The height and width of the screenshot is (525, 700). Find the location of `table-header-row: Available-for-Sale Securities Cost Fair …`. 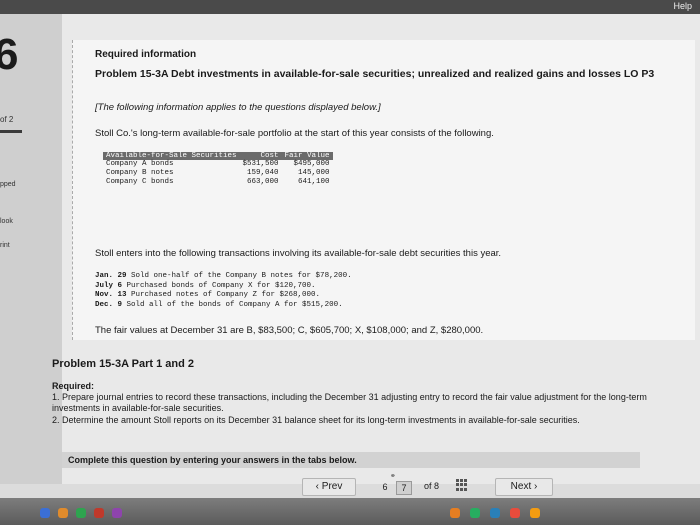

table-header-row: Available-for-Sale Securities Cost Fair … is located at coordinates (218, 156).